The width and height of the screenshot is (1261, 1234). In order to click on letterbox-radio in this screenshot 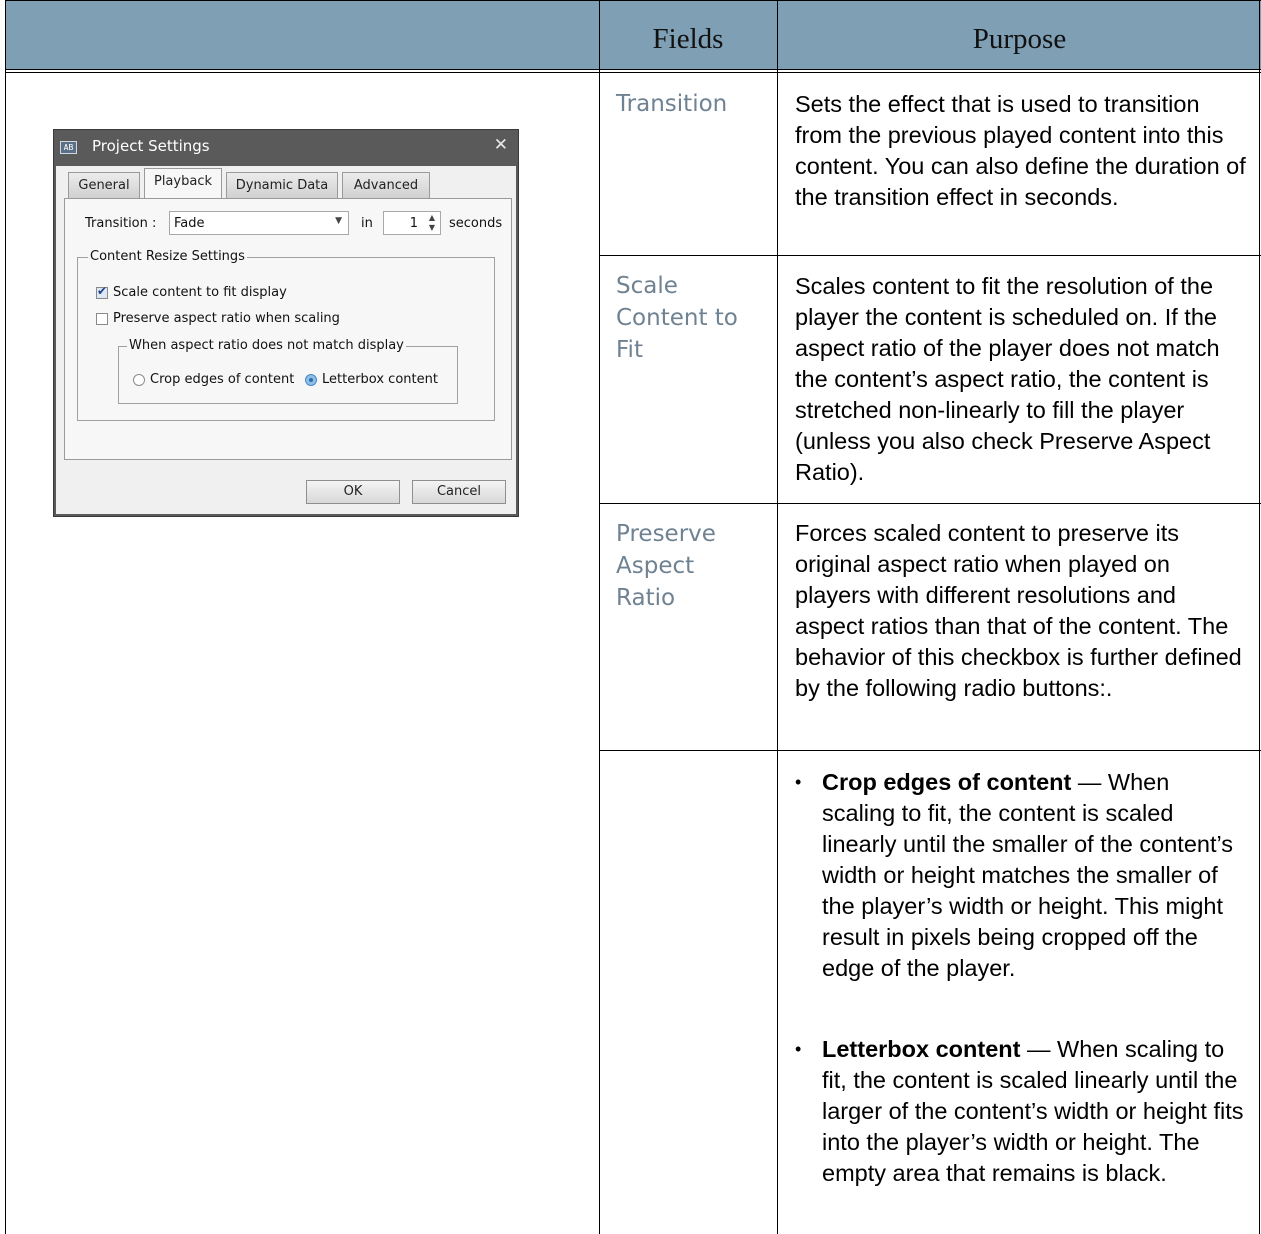, I will do `click(311, 380)`.